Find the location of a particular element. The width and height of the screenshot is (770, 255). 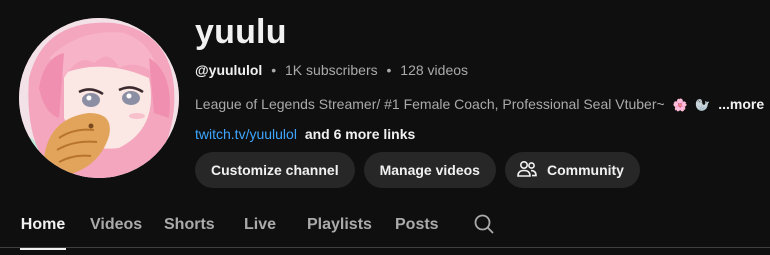

search-icon is located at coordinates (484, 224).